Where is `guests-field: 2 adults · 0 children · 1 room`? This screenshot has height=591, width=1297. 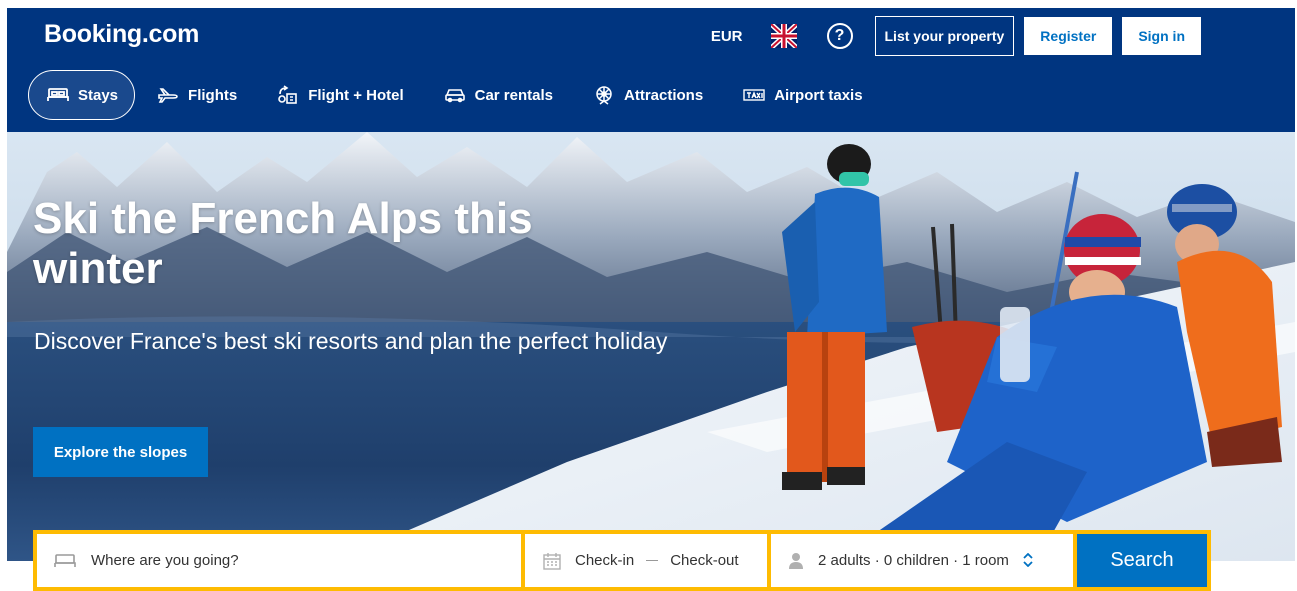 guests-field: 2 adults · 0 children · 1 room is located at coordinates (922, 560).